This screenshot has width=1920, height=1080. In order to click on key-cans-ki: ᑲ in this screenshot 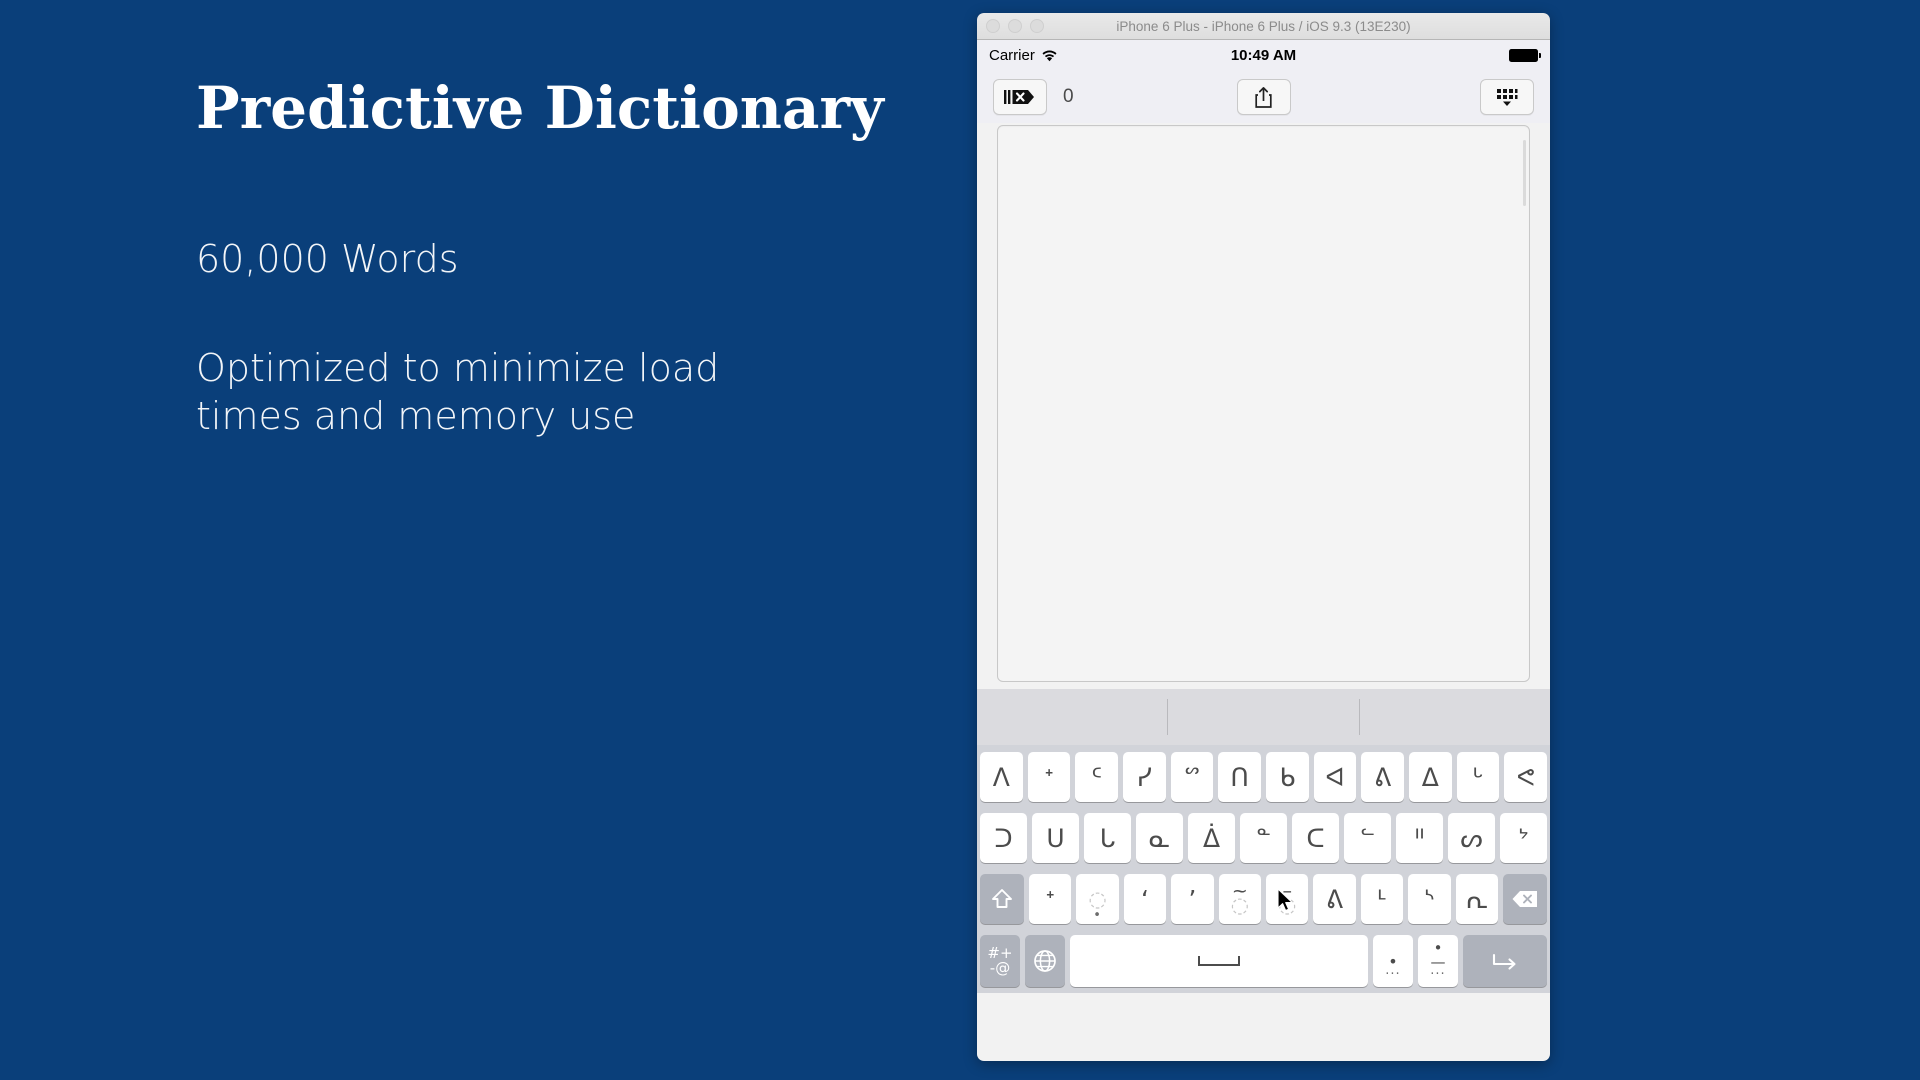, I will do `click(1287, 777)`.